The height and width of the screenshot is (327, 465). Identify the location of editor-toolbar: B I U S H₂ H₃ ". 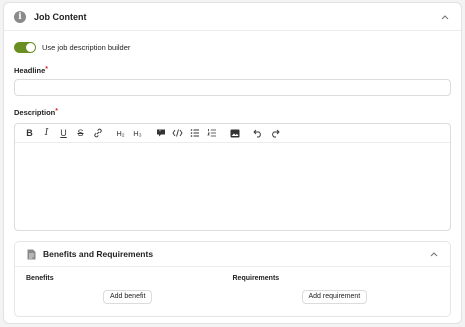
(232, 133).